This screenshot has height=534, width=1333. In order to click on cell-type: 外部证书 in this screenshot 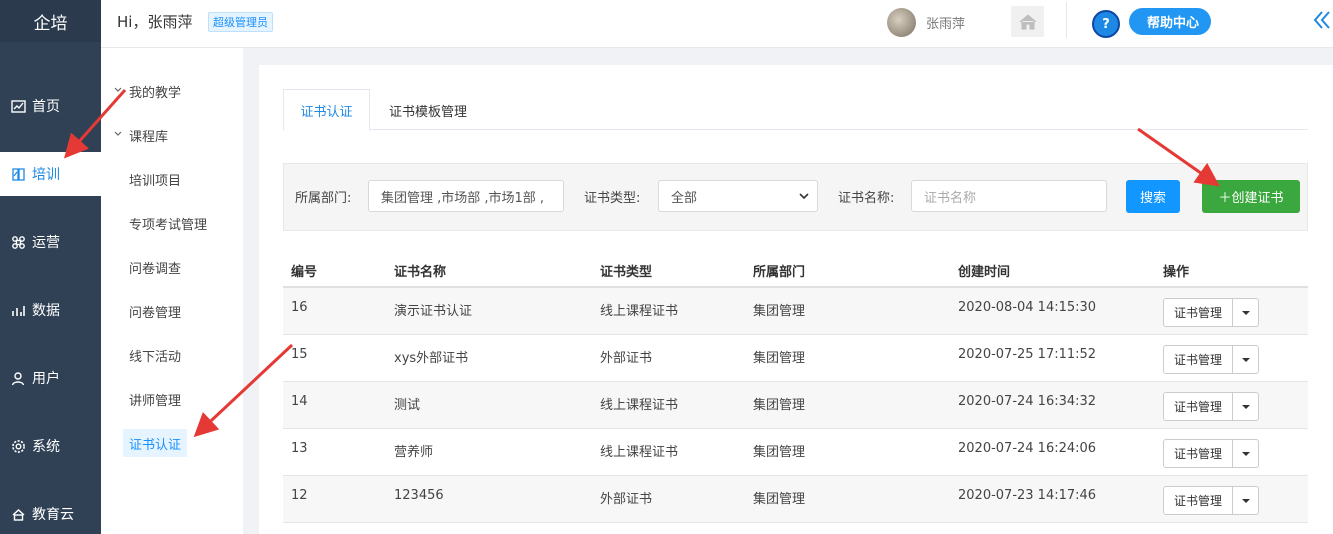, I will do `click(626, 499)`.